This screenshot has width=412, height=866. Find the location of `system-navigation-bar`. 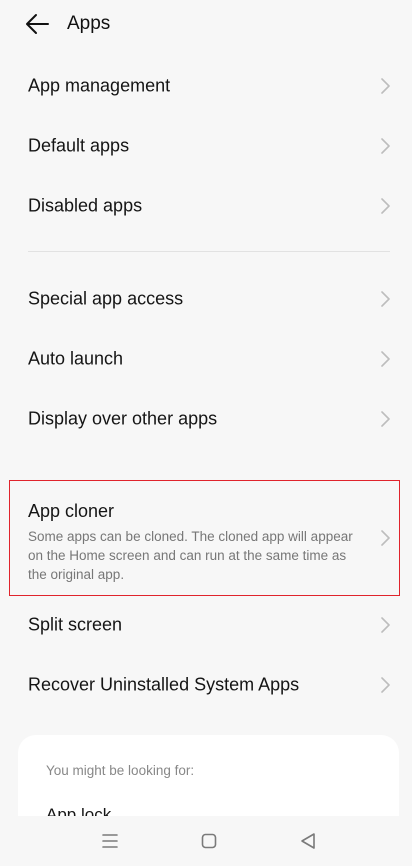

system-navigation-bar is located at coordinates (206, 841).